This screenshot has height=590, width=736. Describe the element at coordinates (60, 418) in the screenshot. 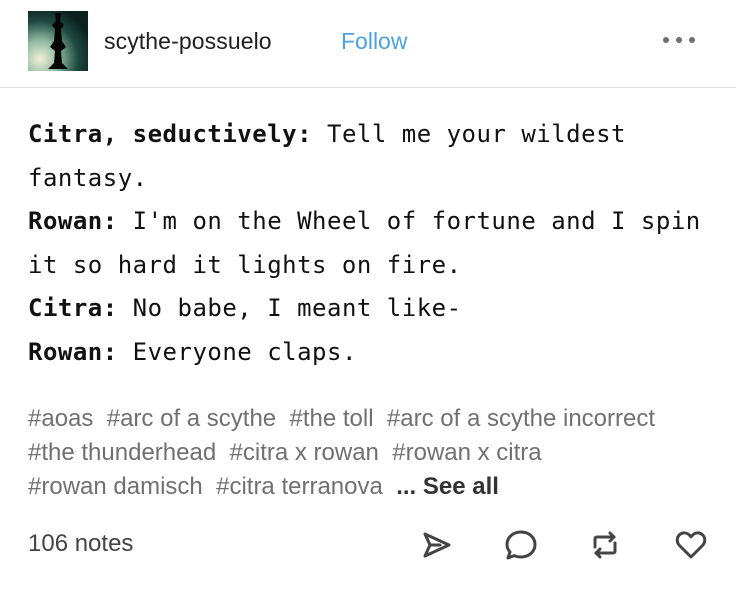

I see `tag-link: #aoas` at that location.